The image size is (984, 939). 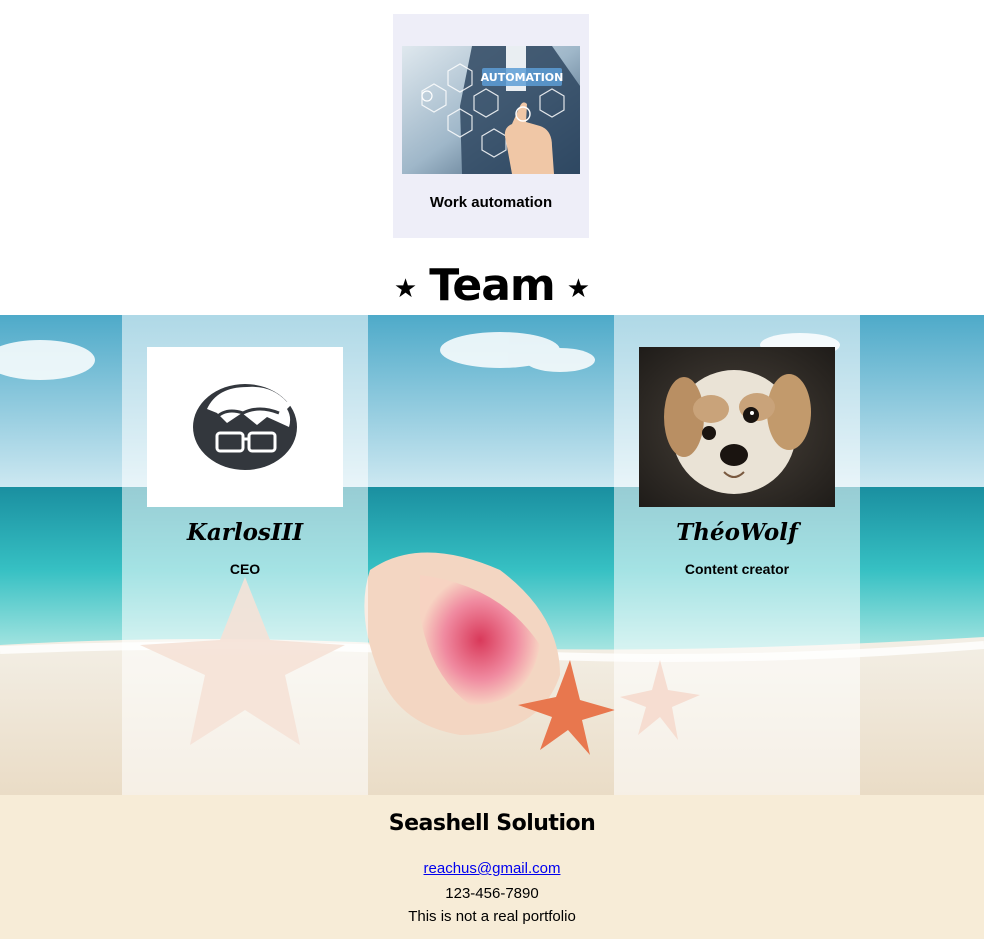 I want to click on footer-title: Seashell Solution, so click(x=492, y=823).